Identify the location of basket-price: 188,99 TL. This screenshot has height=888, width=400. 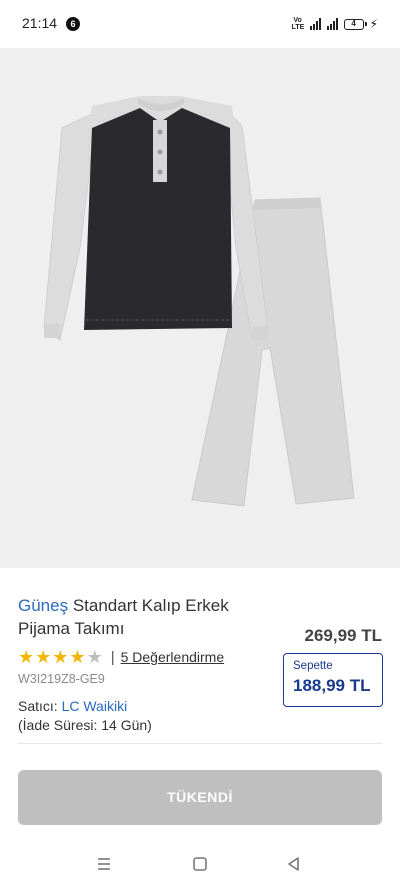
(332, 685).